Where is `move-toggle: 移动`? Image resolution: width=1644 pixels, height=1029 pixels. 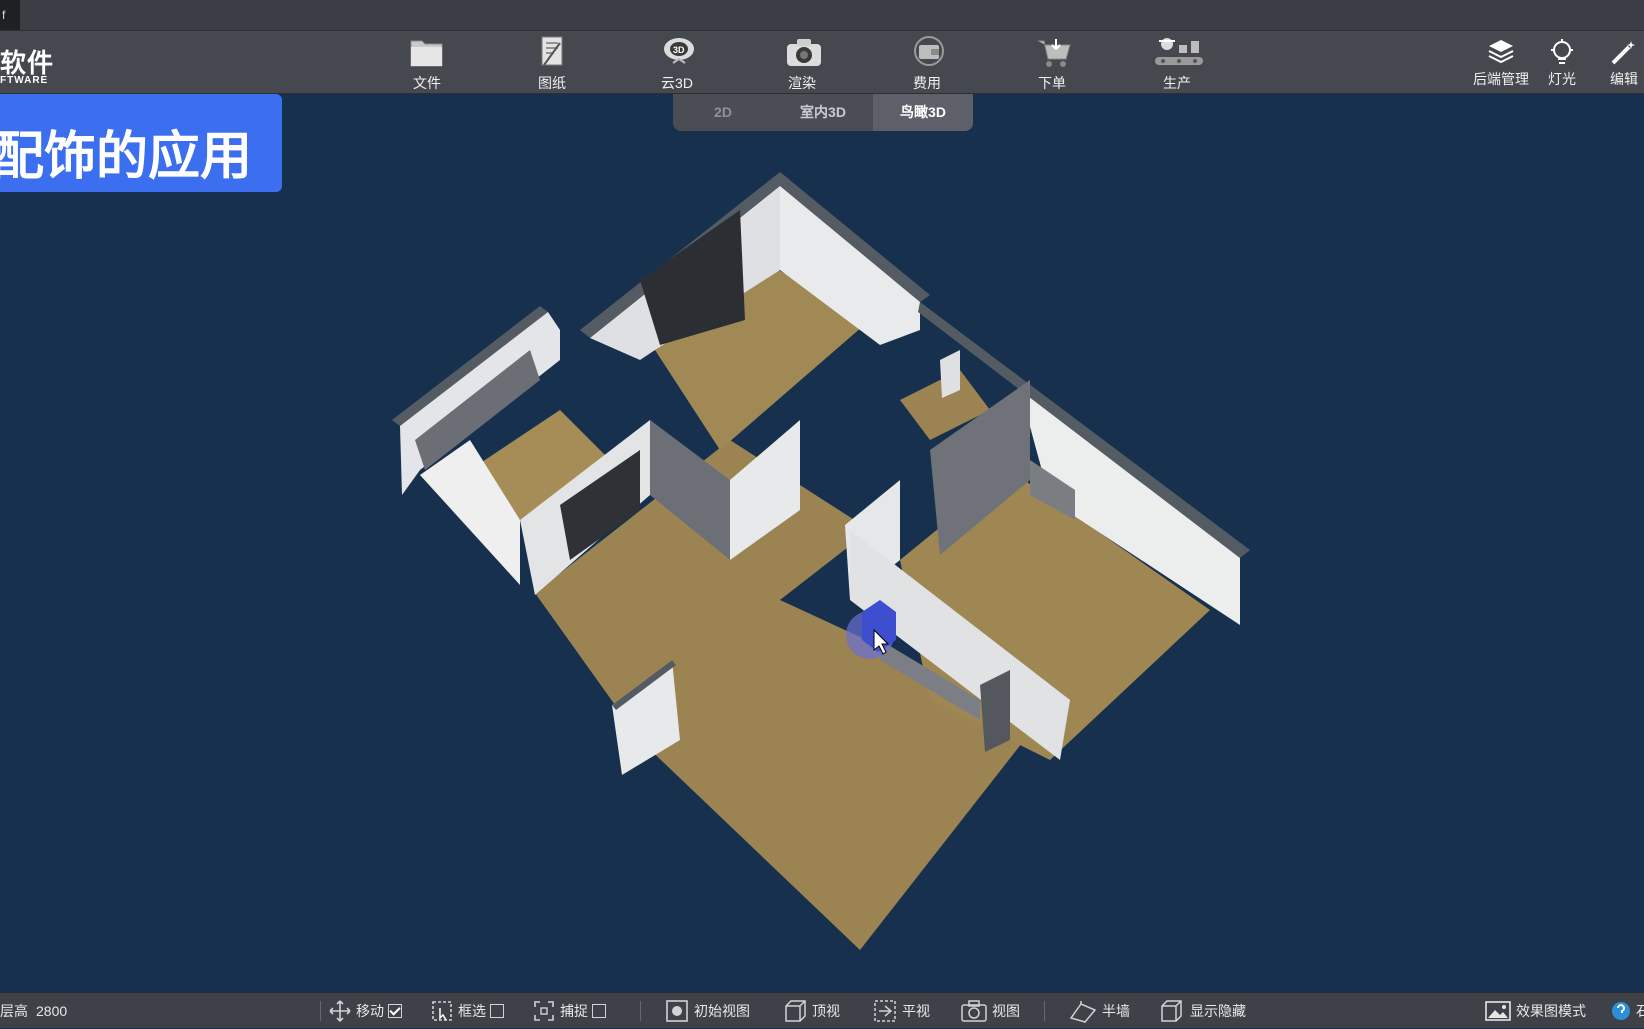 move-toggle: 移动 is located at coordinates (365, 1011).